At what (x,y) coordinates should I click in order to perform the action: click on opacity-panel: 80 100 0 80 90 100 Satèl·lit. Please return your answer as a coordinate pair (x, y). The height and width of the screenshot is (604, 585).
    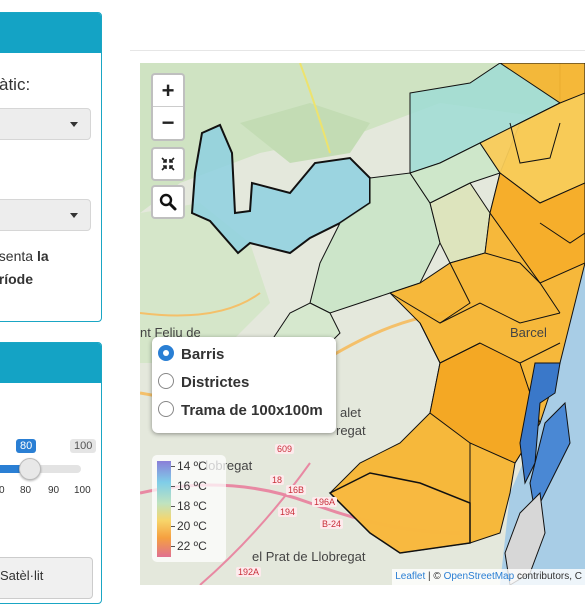
    Looking at the image, I should click on (51, 473).